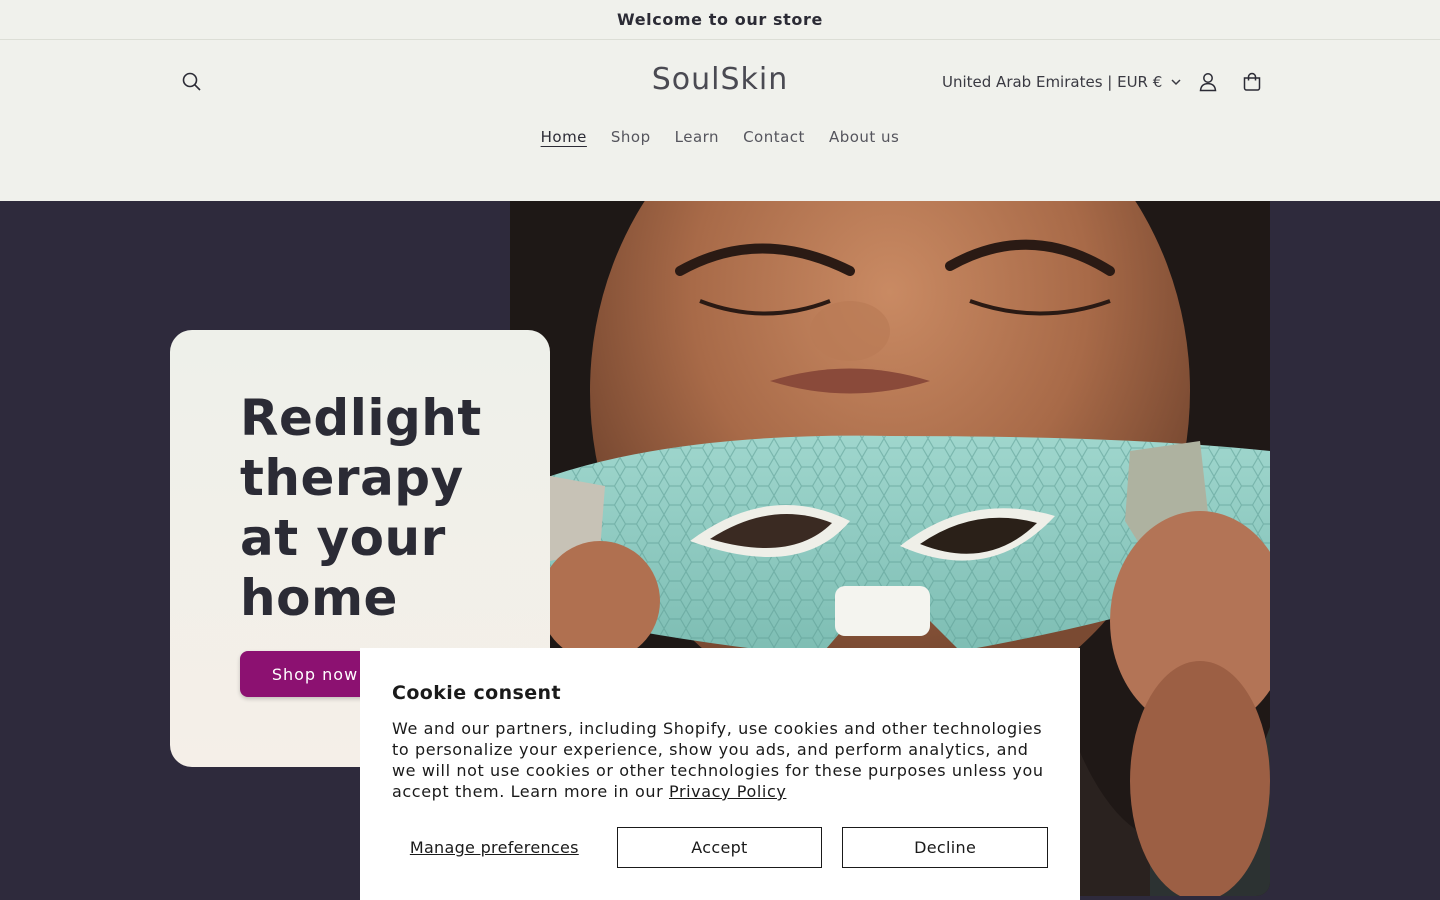  What do you see at coordinates (631, 137) in the screenshot?
I see `nav-item-shop: Shop` at bounding box center [631, 137].